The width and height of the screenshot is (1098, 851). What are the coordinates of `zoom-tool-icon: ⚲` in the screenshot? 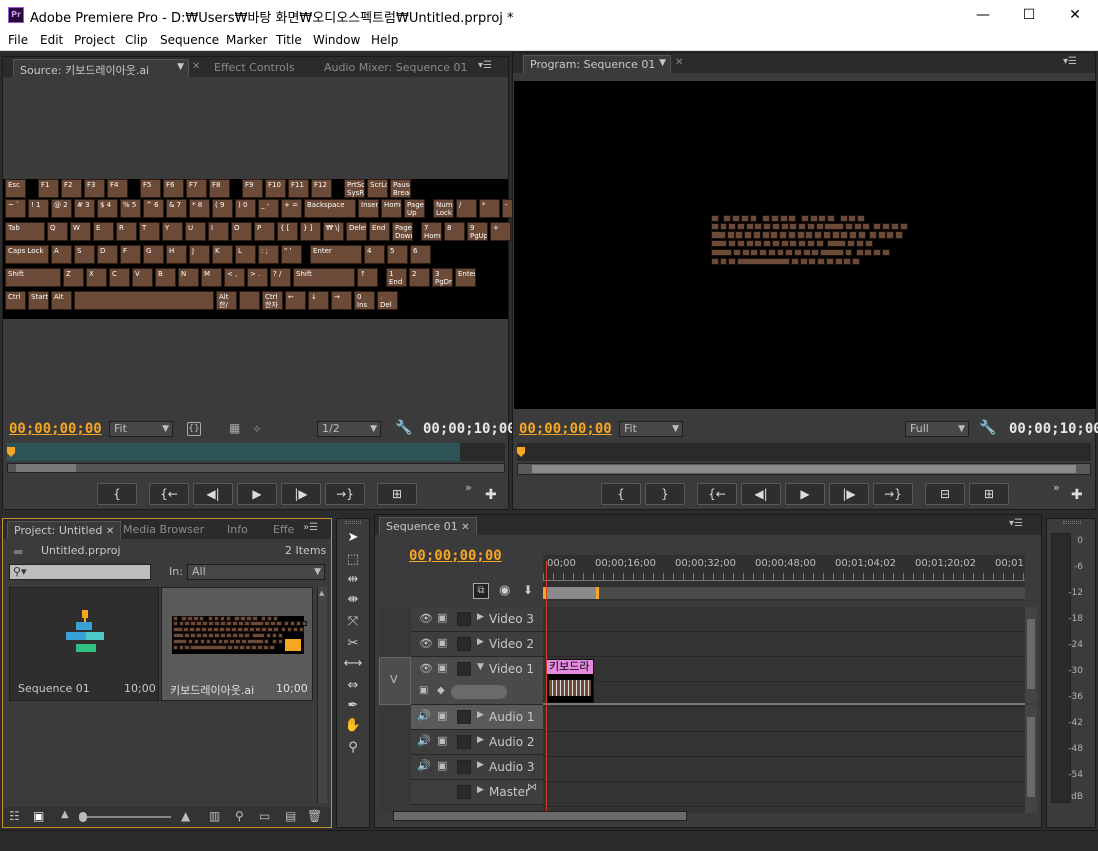 It's located at (353, 748).